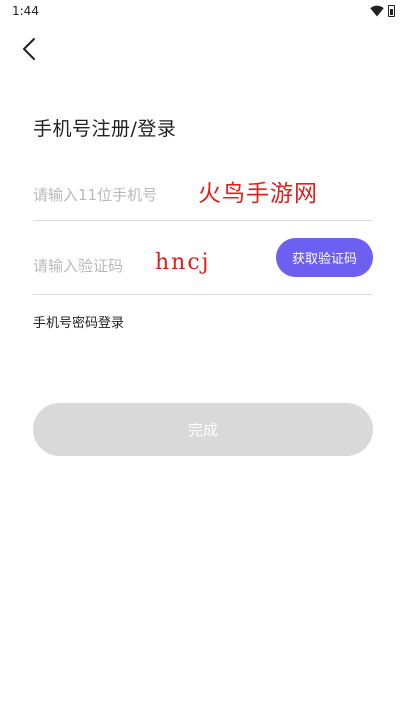 This screenshot has width=405, height=720. I want to click on get-code-button: 获取验证码, so click(324, 257).